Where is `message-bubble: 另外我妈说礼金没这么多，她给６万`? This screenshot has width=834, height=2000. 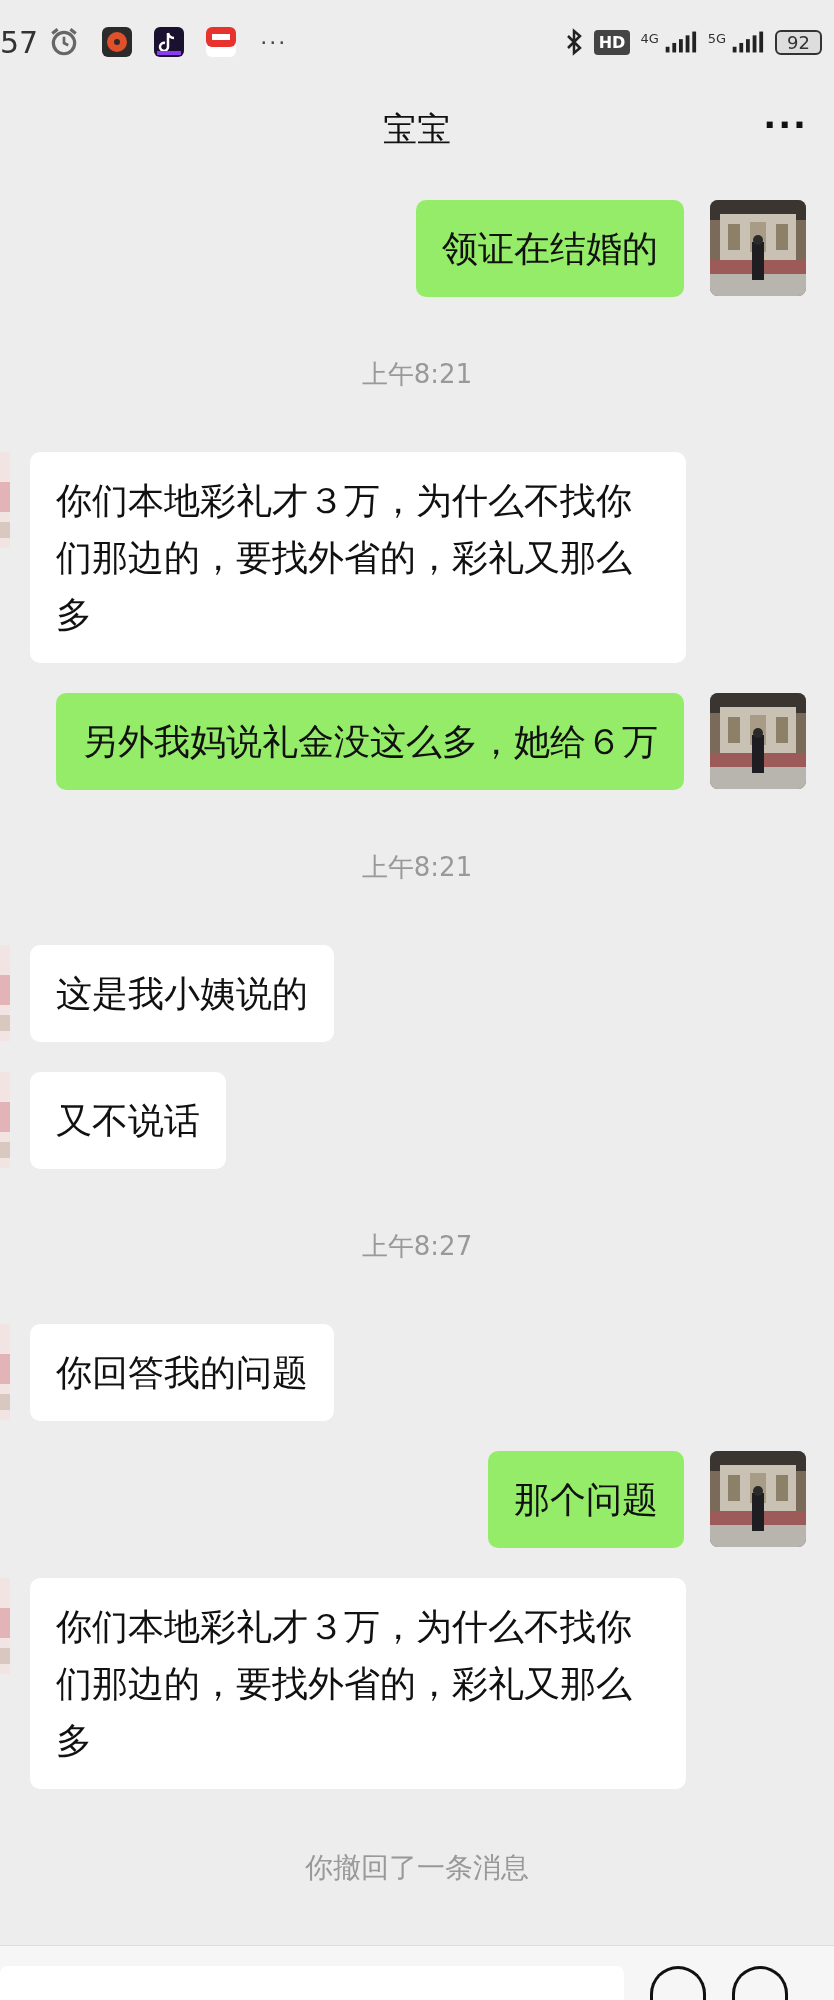 message-bubble: 另外我妈说礼金没这么多，她给６万 is located at coordinates (370, 741).